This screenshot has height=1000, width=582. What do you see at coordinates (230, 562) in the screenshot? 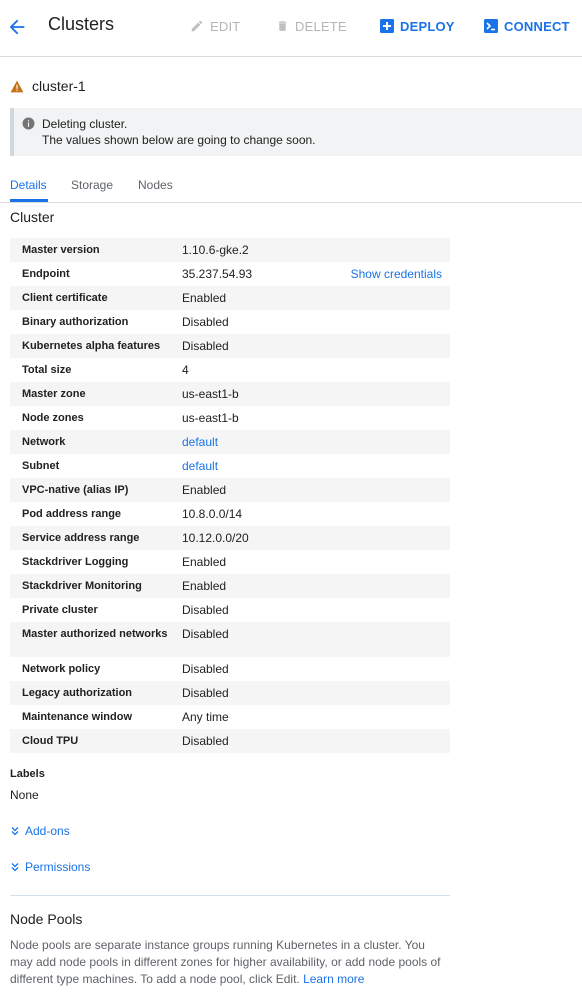
I see `table-row: Stackdriver Logging Enabled` at bounding box center [230, 562].